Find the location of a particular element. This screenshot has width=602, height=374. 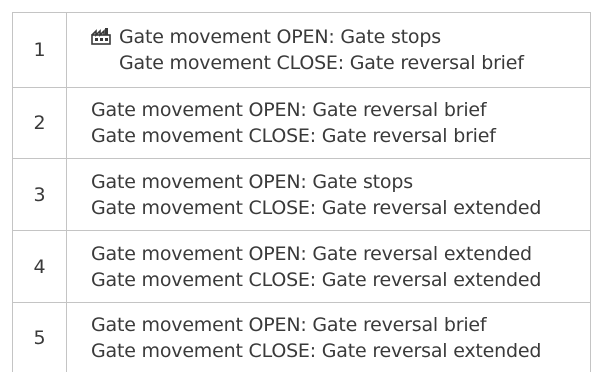

row-number: 5 is located at coordinates (40, 337).